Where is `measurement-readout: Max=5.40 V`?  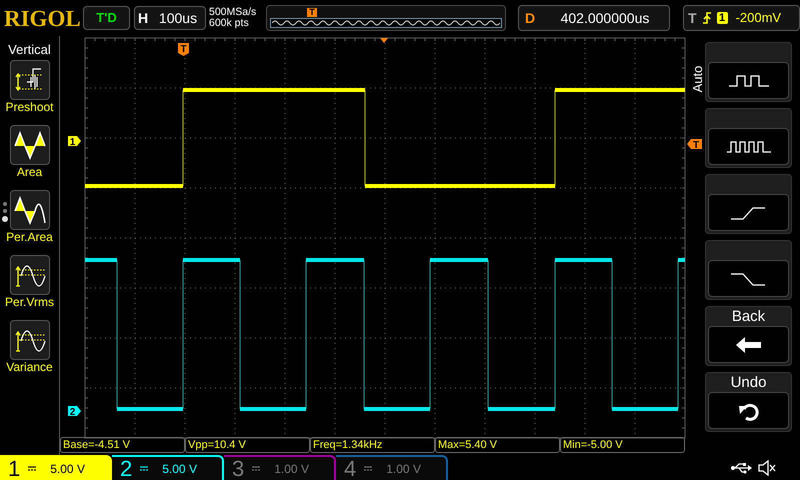 measurement-readout: Max=5.40 V is located at coordinates (497, 445).